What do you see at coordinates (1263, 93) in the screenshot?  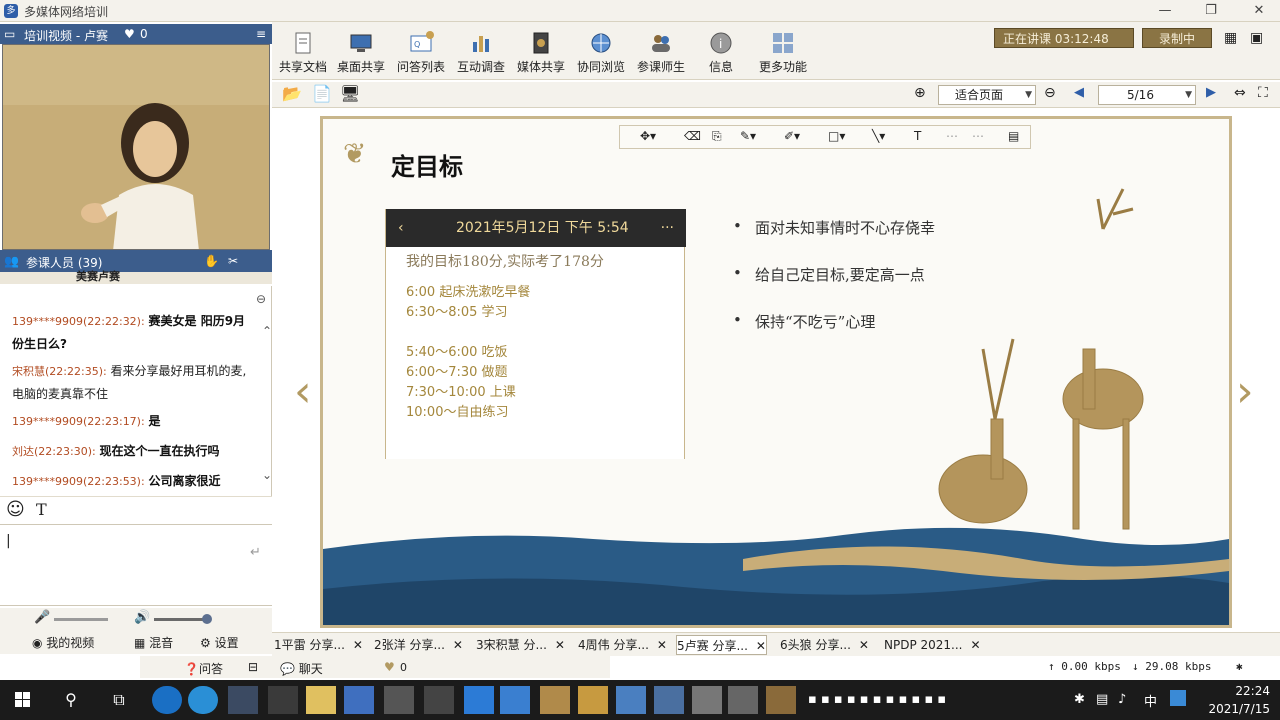 I see `fullscreen-icon: ⛶` at bounding box center [1263, 93].